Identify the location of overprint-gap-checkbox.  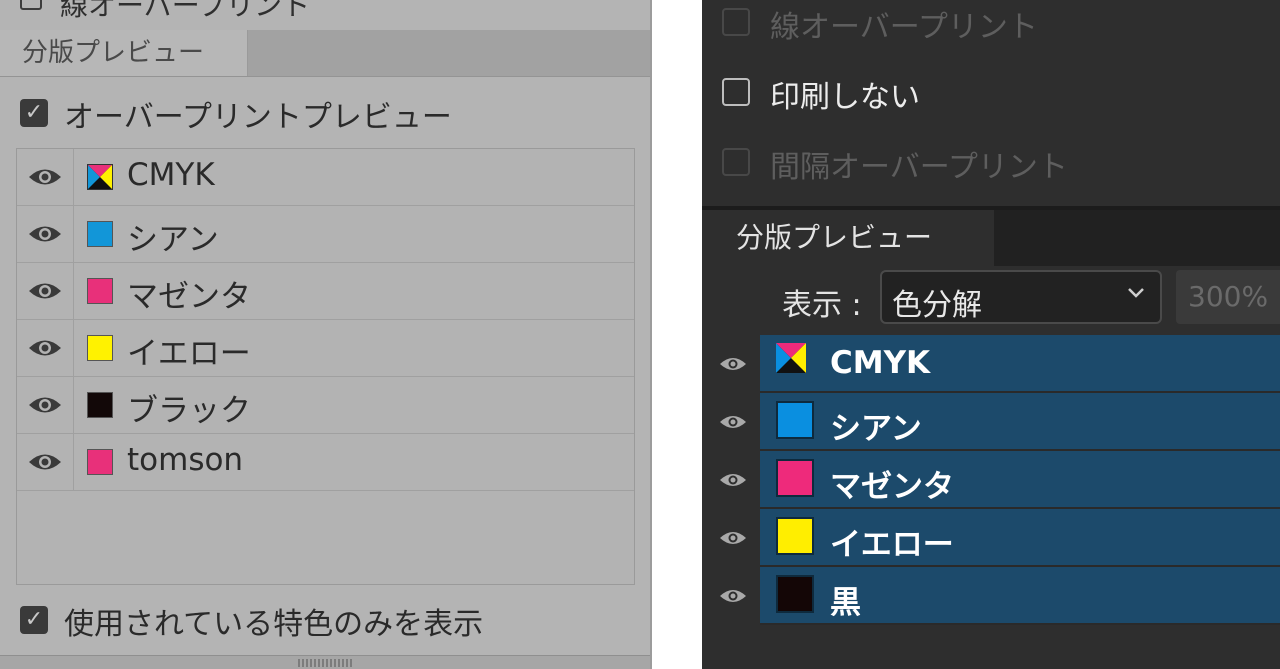
(736, 162).